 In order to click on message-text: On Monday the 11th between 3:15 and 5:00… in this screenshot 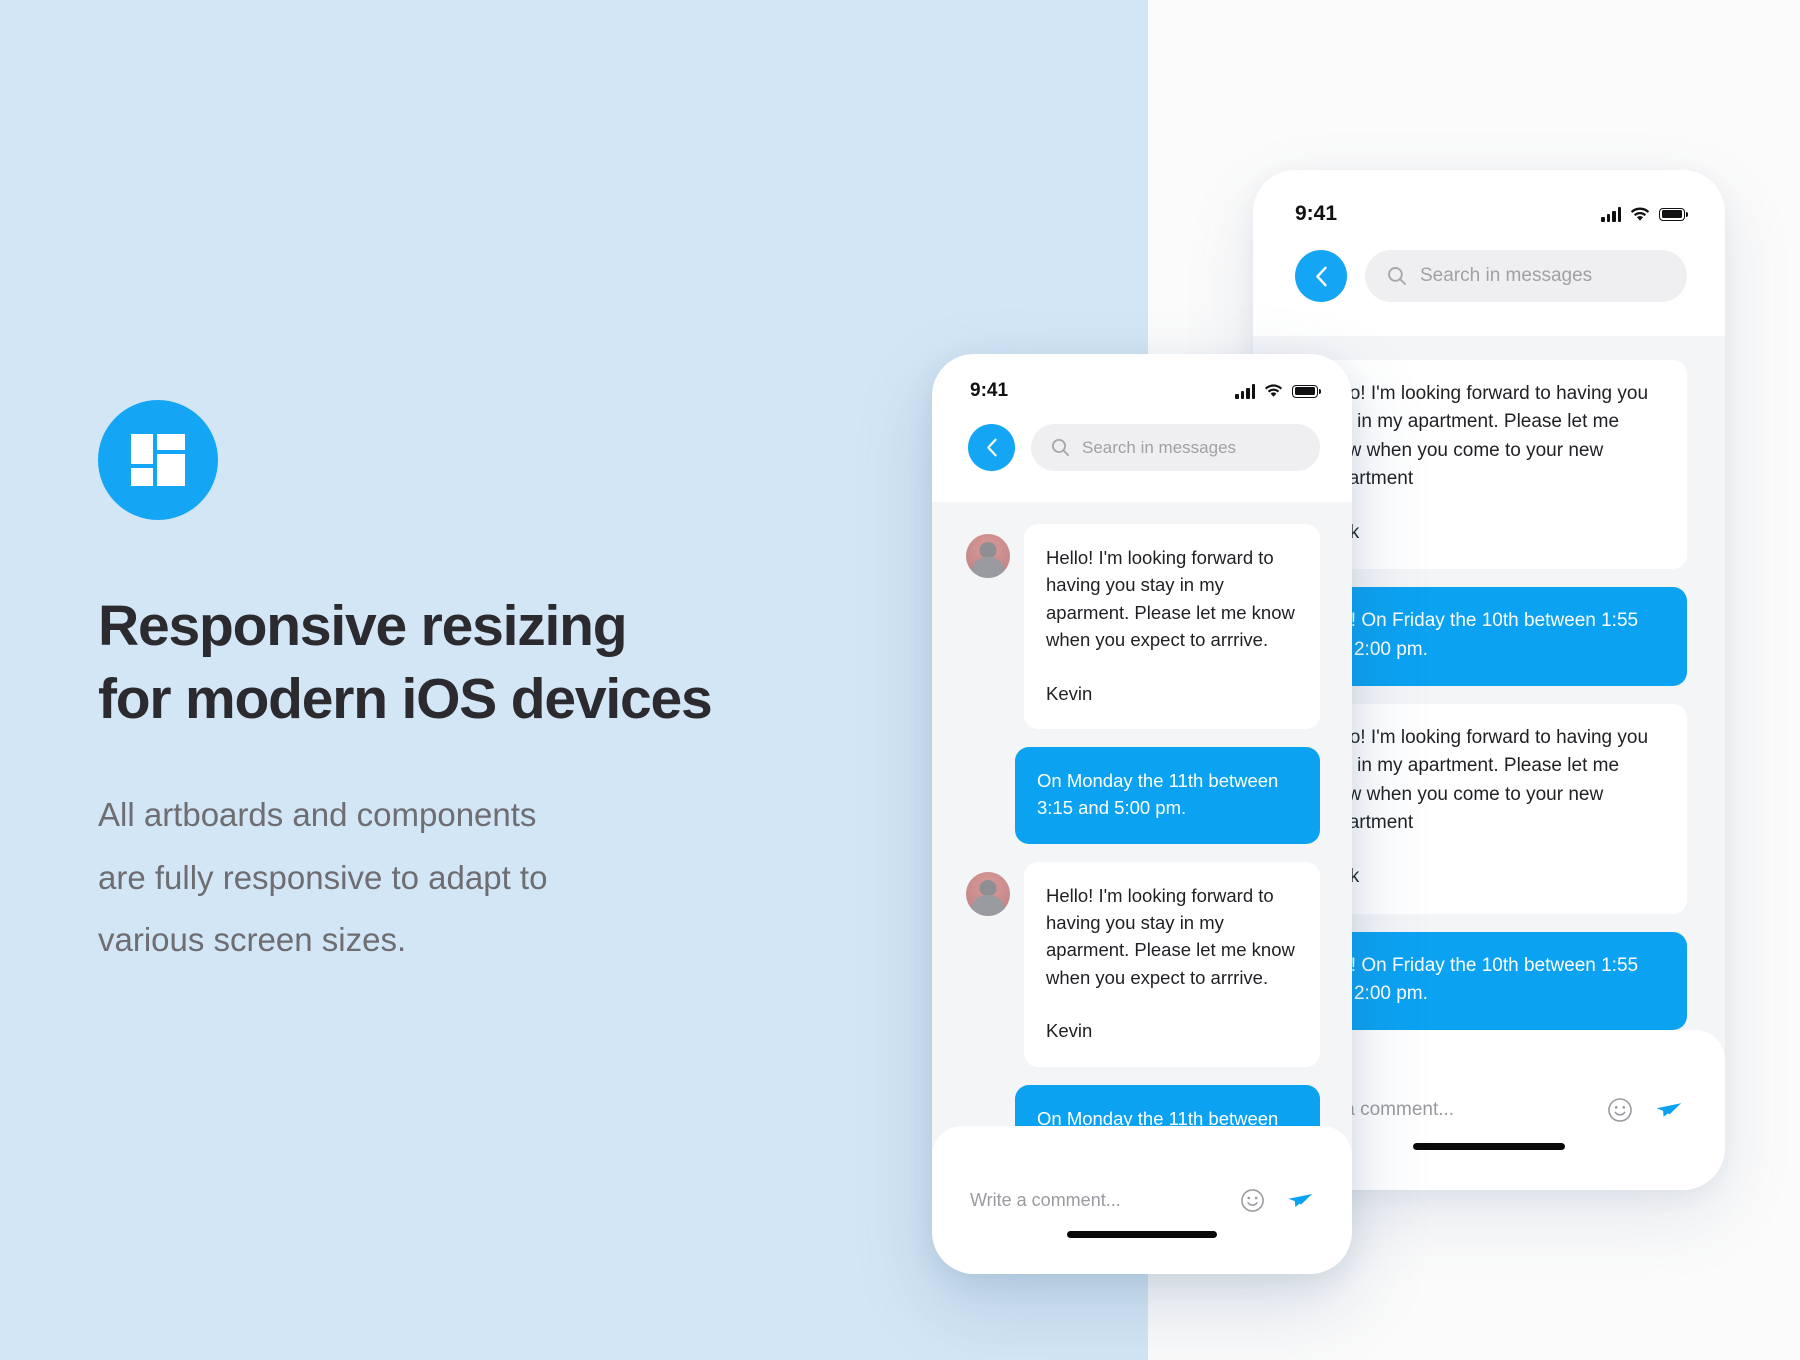, I will do `click(1158, 794)`.